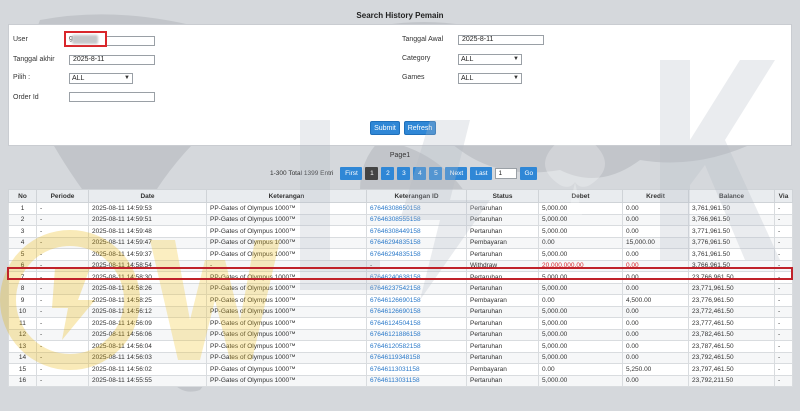  I want to click on games-select: ALL ▼, so click(490, 78).